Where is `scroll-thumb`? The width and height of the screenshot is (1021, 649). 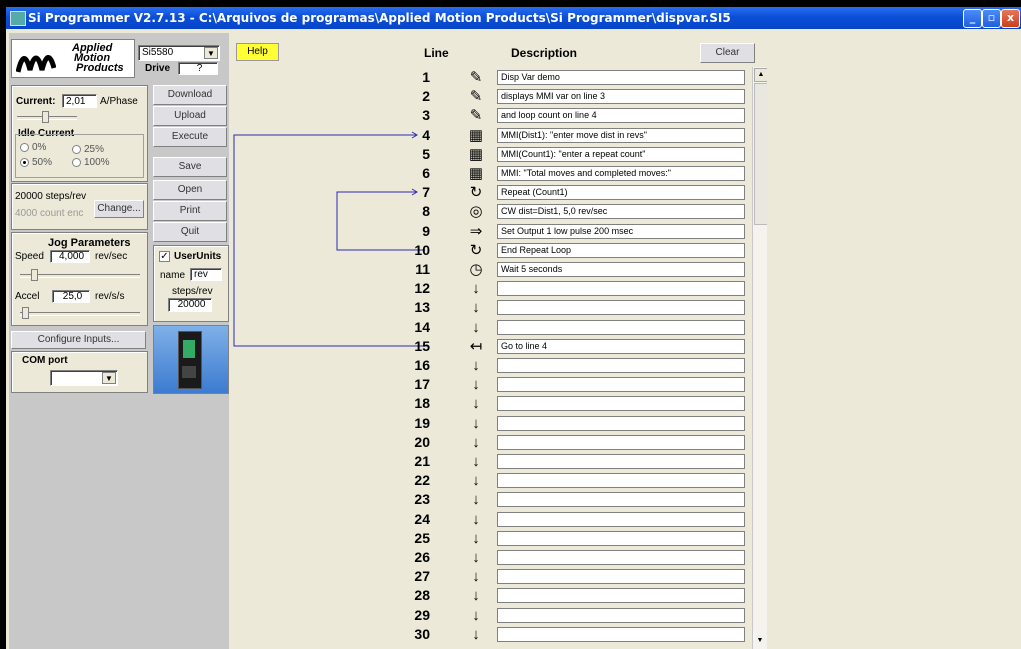 scroll-thumb is located at coordinates (761, 154).